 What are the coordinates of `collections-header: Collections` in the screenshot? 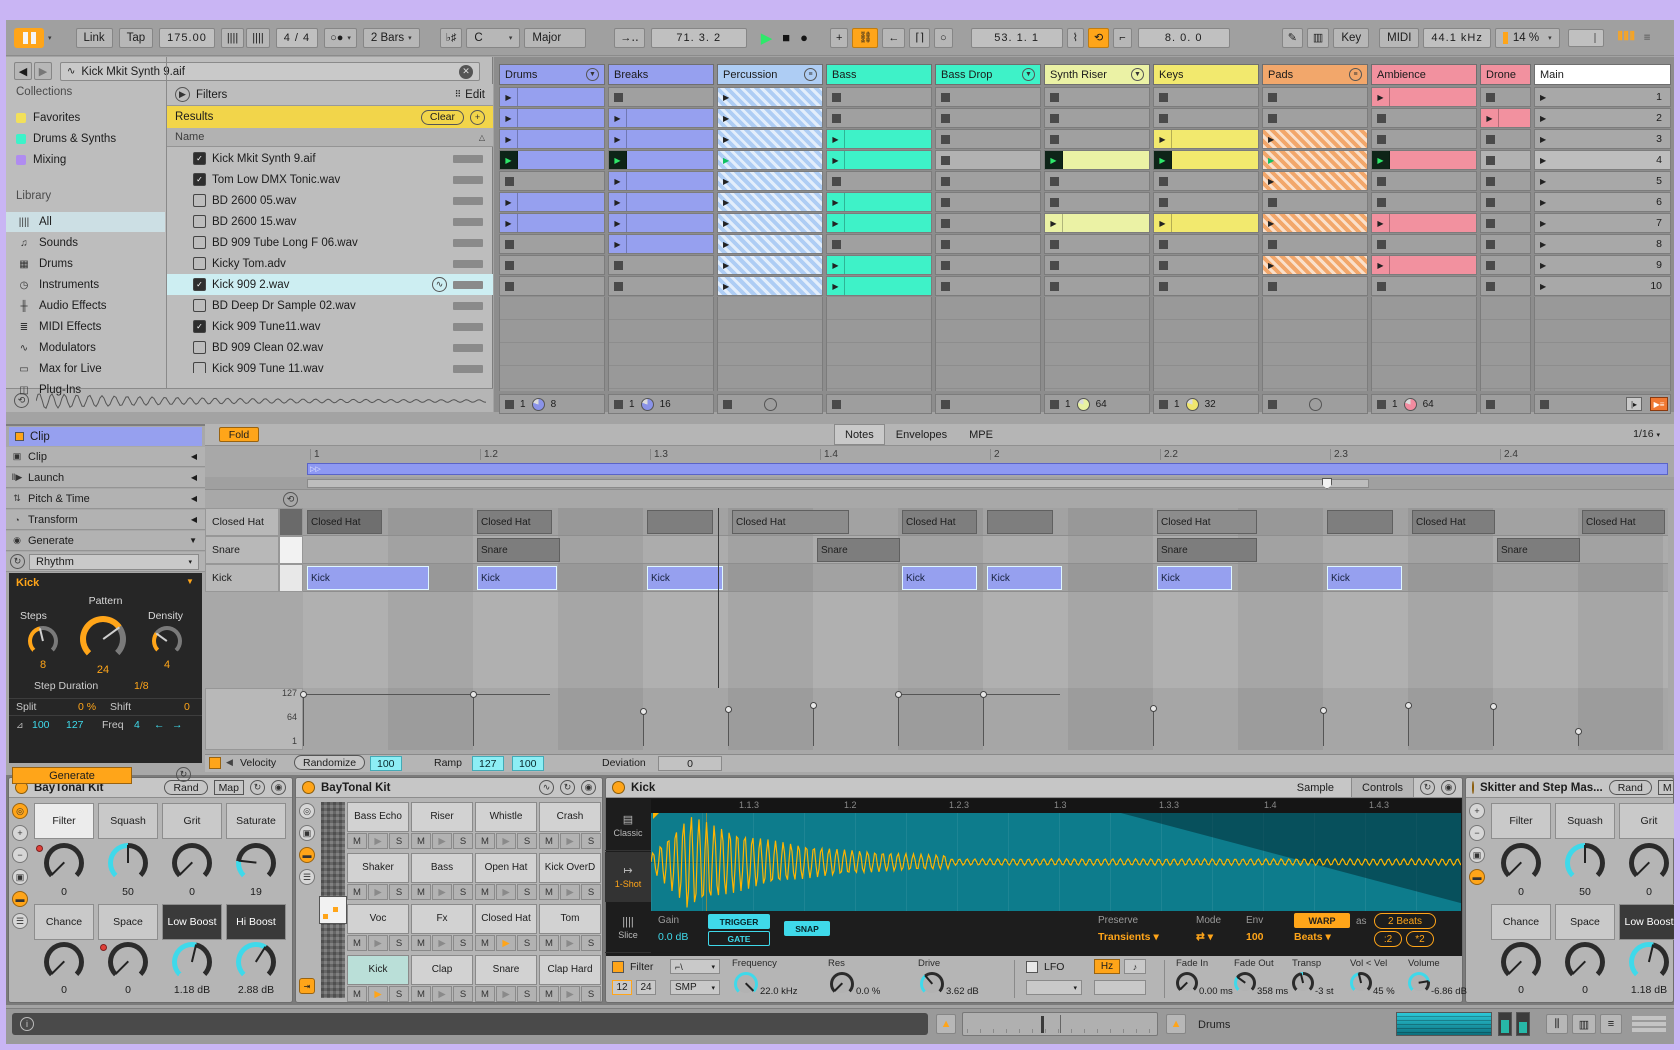 It's located at (44, 92).